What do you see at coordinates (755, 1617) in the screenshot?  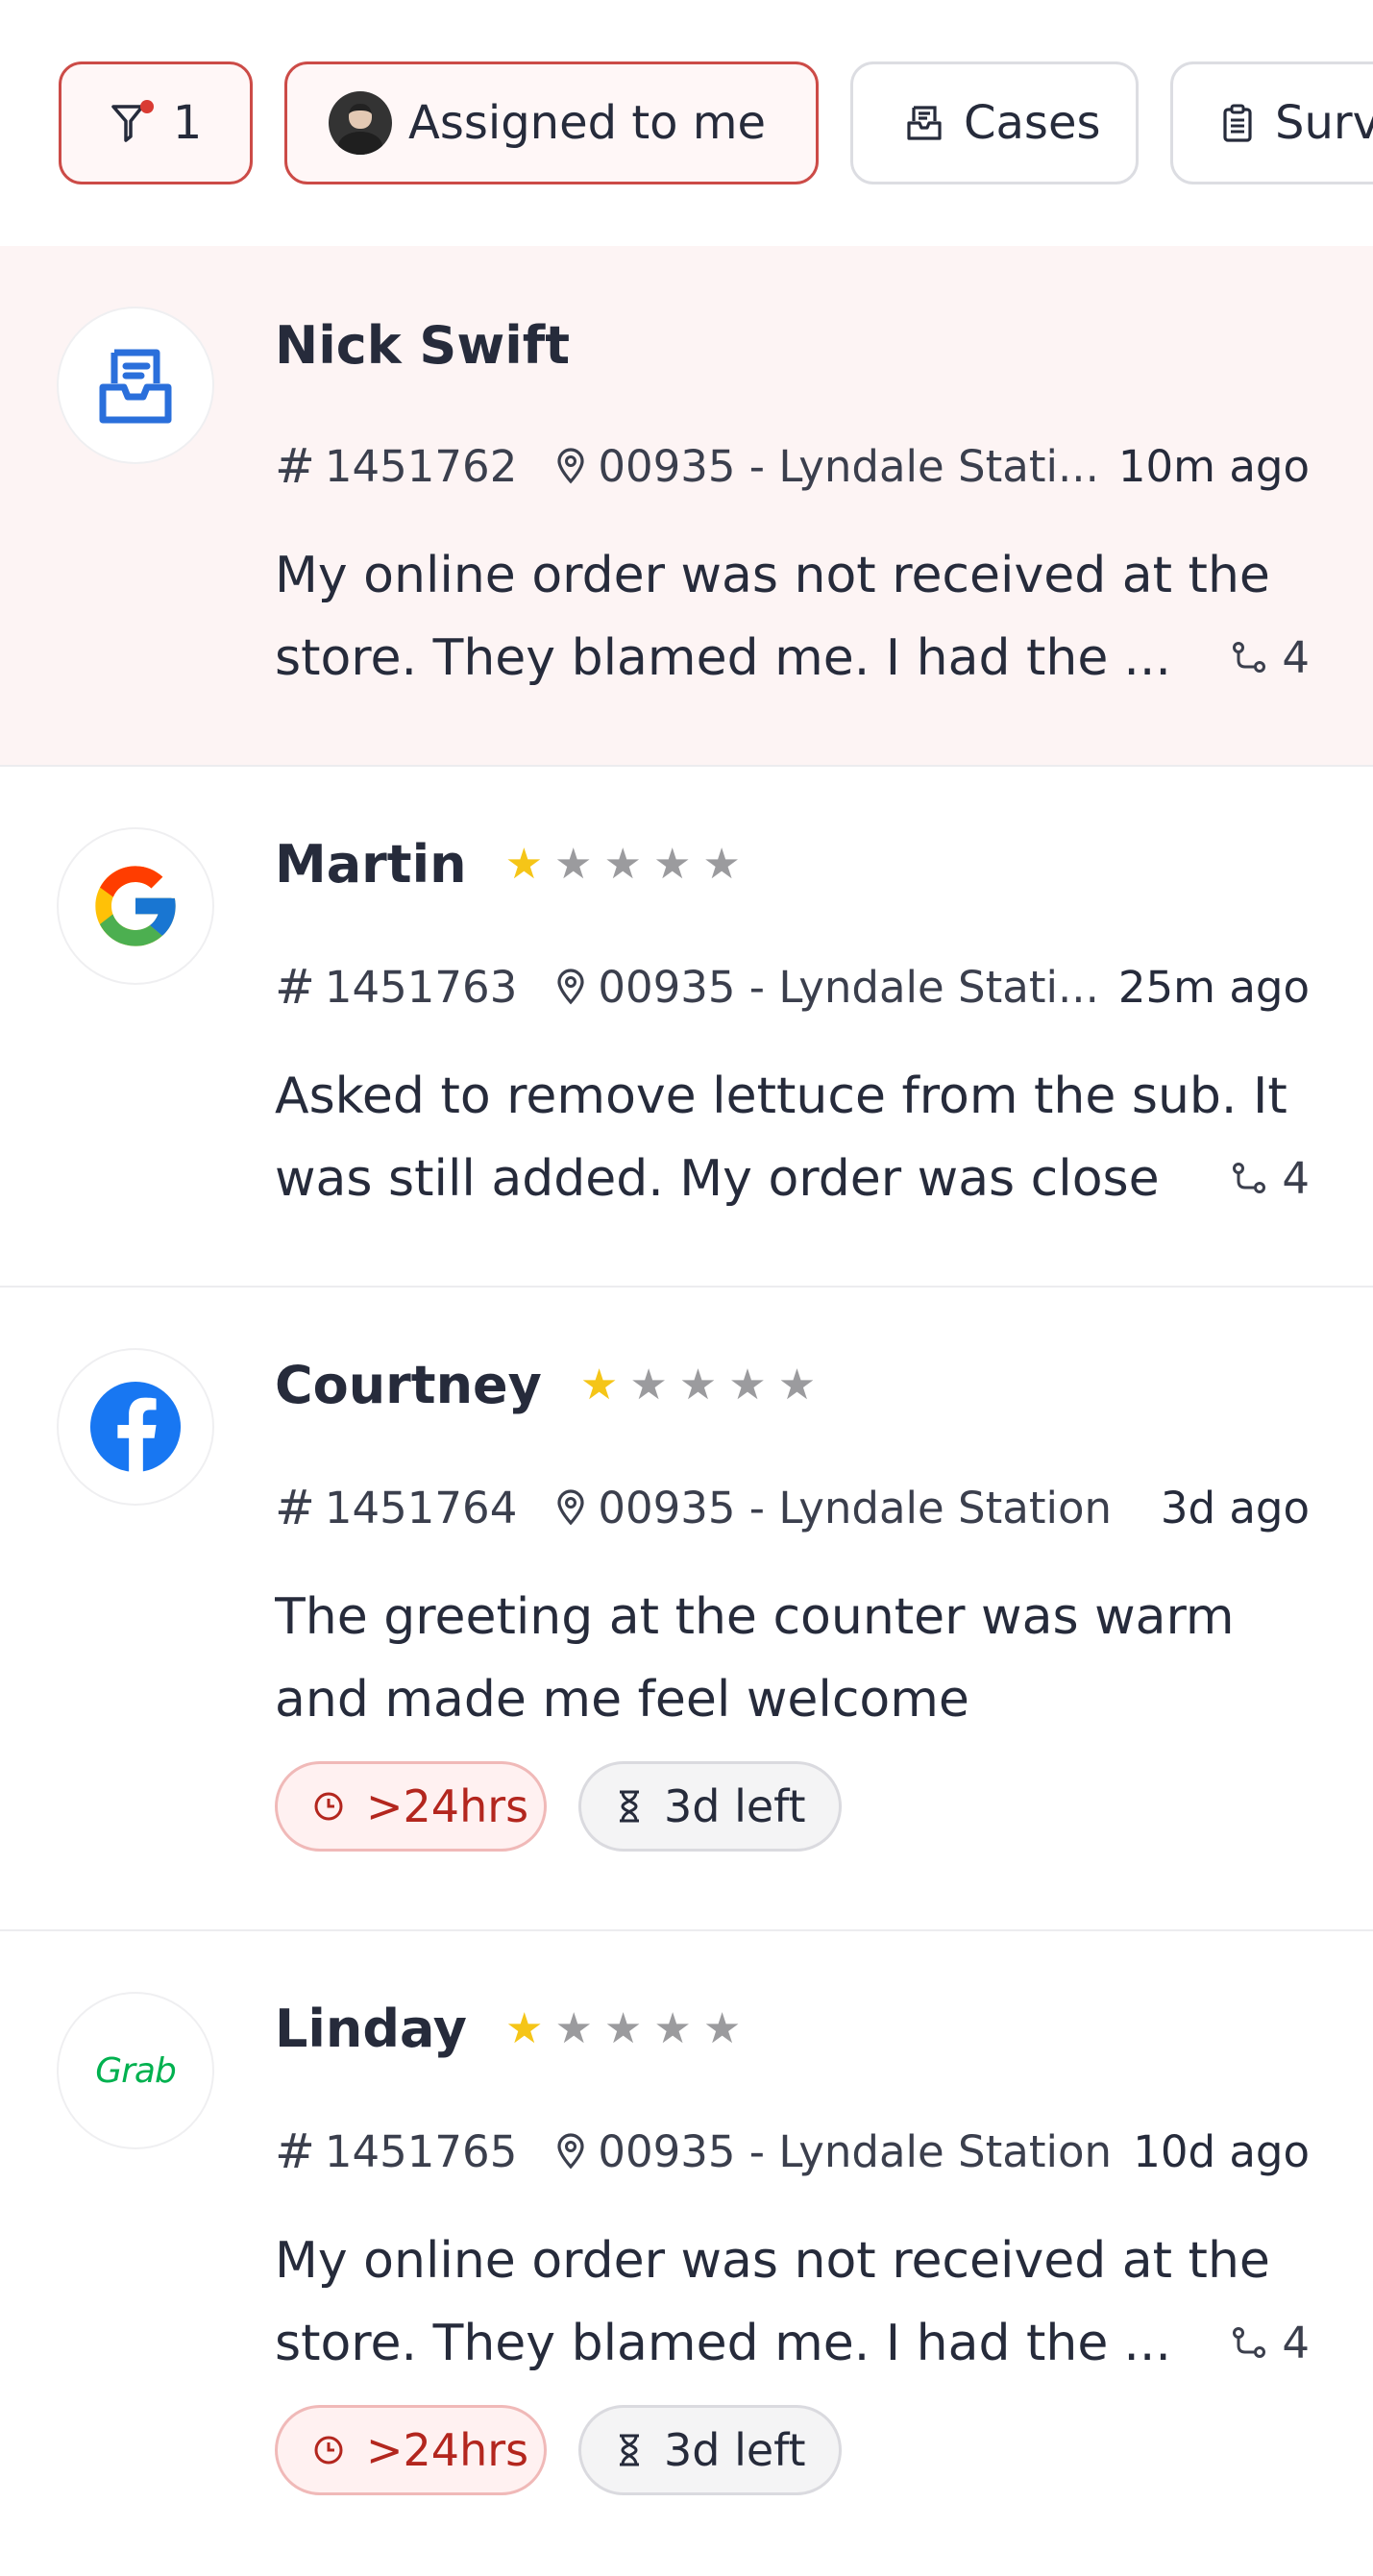 I see `message-line: The greeting at the counter was warm` at bounding box center [755, 1617].